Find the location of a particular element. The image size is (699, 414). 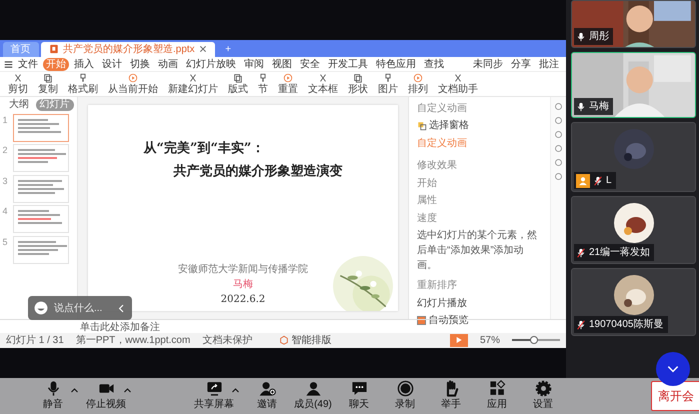

participant-name: 马梅 is located at coordinates (599, 107).